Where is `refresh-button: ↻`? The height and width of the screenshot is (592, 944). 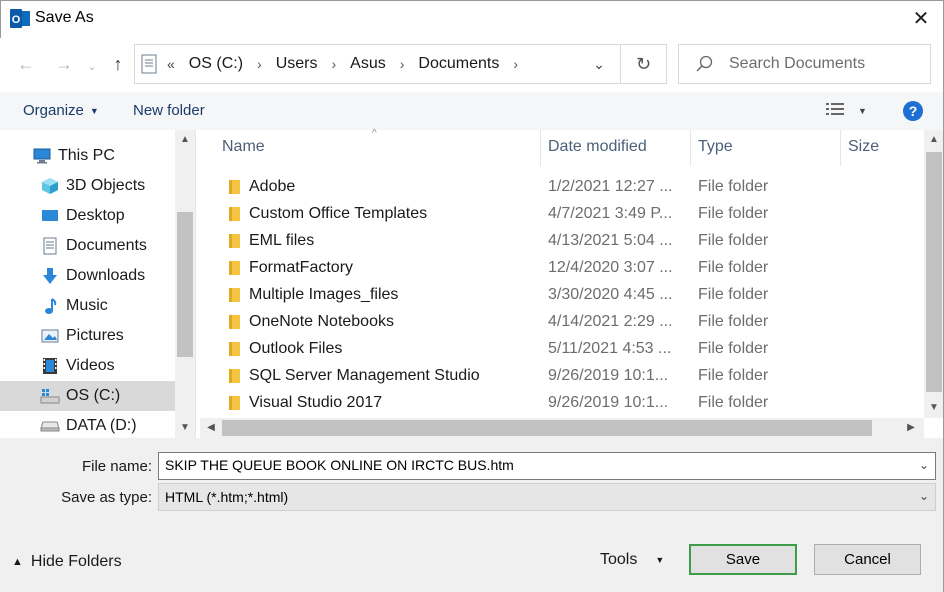
refresh-button: ↻ is located at coordinates (644, 64).